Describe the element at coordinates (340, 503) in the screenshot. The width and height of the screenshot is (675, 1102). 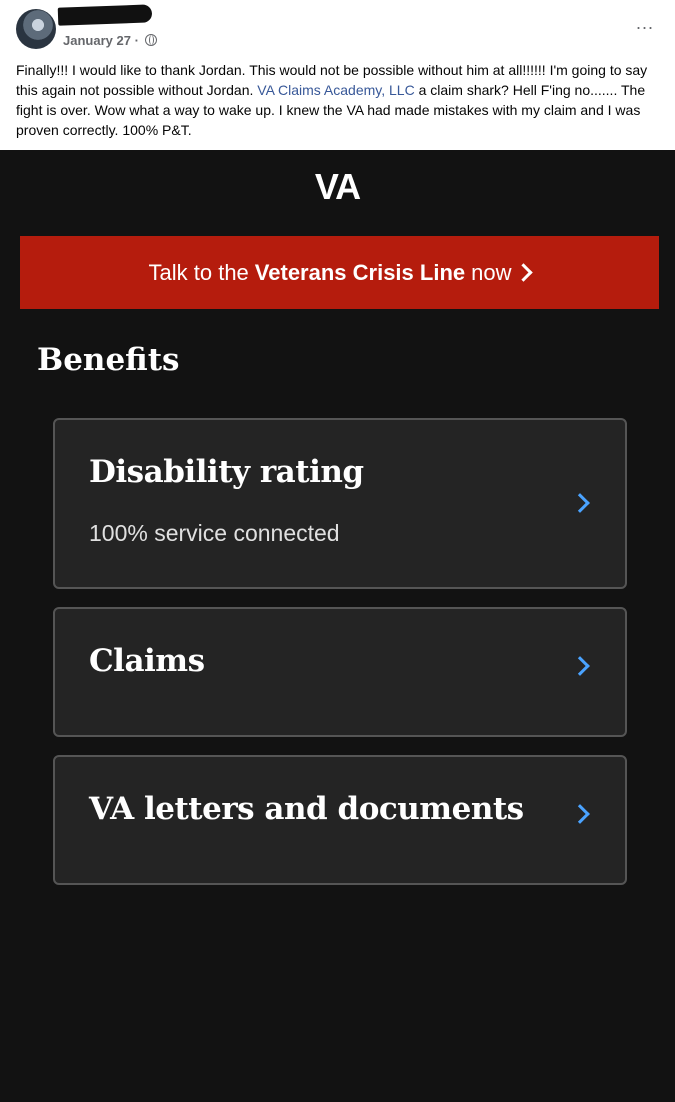
I see `card-disability-rating: Disability rating 100% service connected` at that location.